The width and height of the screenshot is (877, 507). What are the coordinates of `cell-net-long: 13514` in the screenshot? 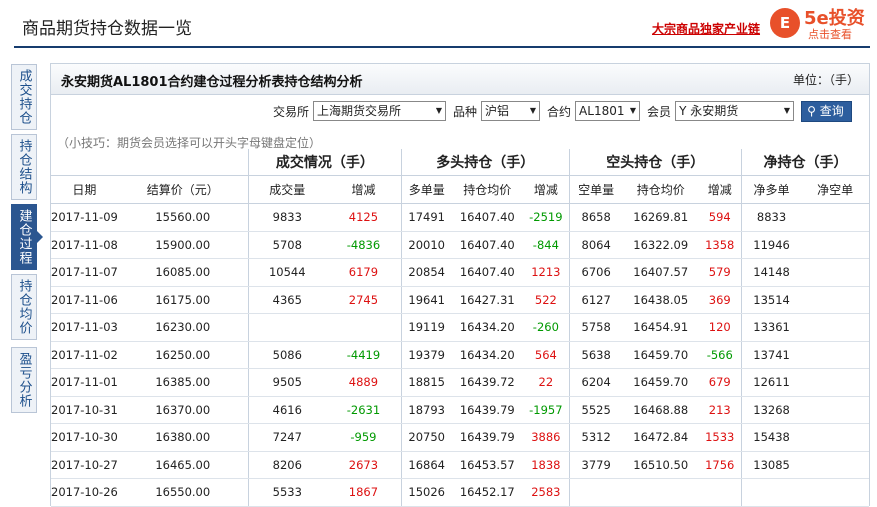 It's located at (771, 300).